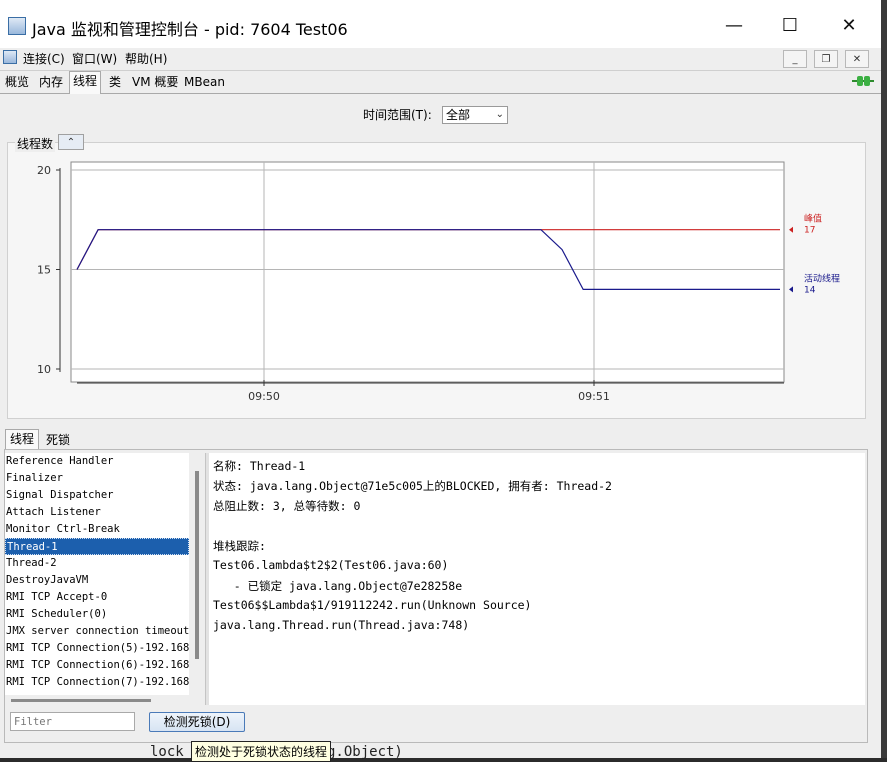  What do you see at coordinates (341, 625) in the screenshot?
I see `stack-frame: java.lang.Thread.run(Thread.java:748)` at bounding box center [341, 625].